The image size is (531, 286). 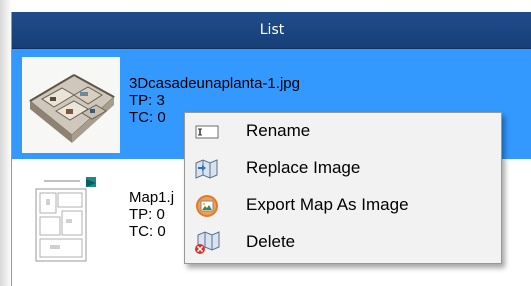 What do you see at coordinates (207, 132) in the screenshot?
I see `rename-icon` at bounding box center [207, 132].